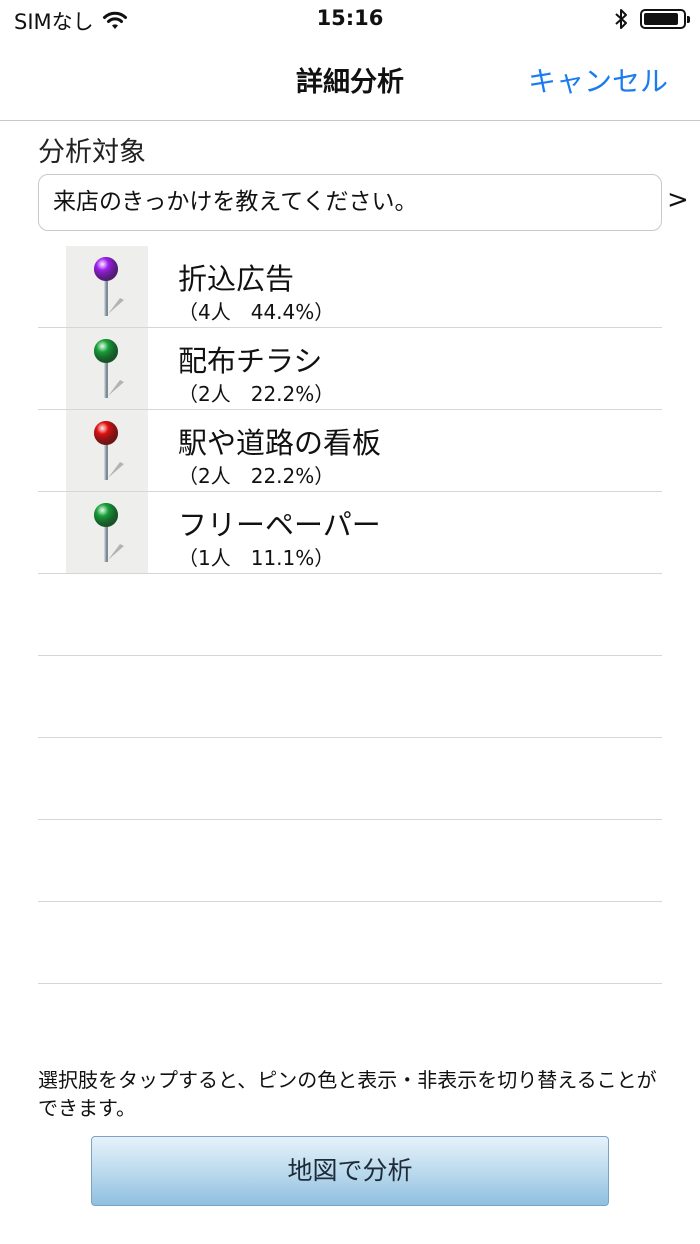 The image size is (700, 1244). What do you see at coordinates (678, 200) in the screenshot?
I see `target-disclosure-arrow: >` at bounding box center [678, 200].